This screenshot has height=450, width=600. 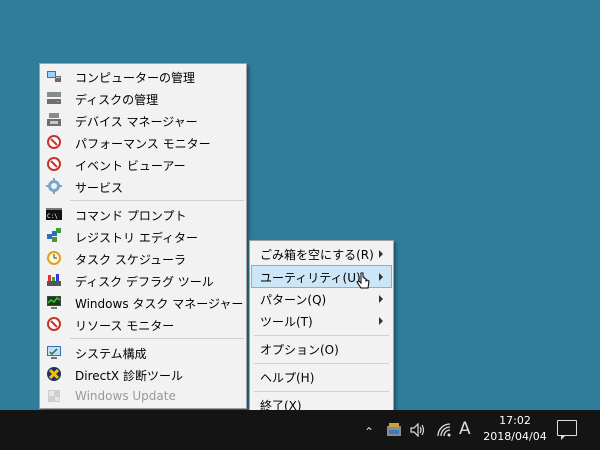 I want to click on menu-item-system-configuration: システム構成, so click(x=143, y=352).